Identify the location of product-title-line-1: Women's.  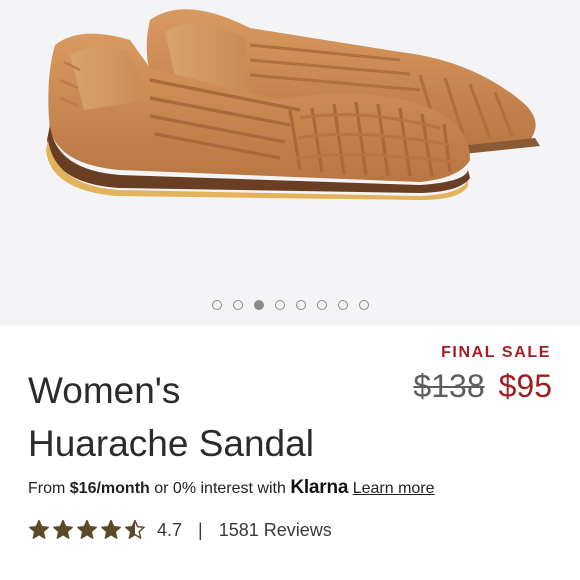
(104, 390).